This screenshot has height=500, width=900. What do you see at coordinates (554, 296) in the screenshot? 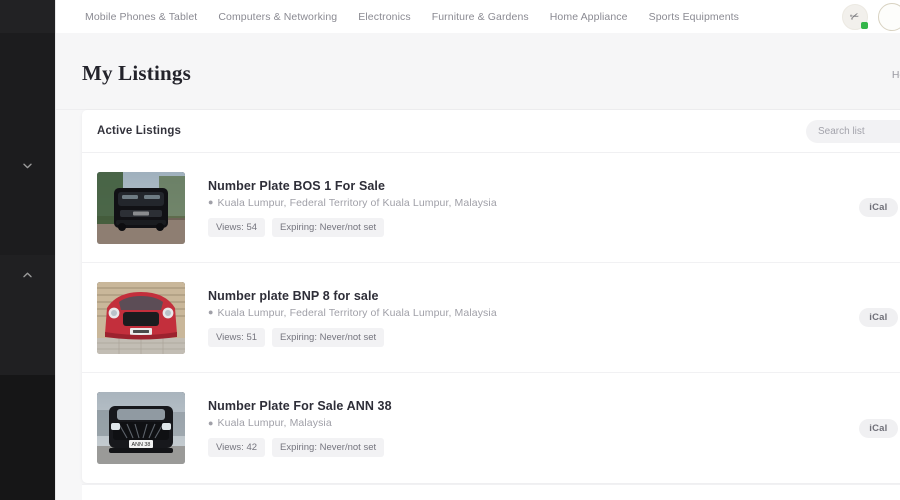
I see `listing-title: Number plate BNP 8 for sale` at bounding box center [554, 296].